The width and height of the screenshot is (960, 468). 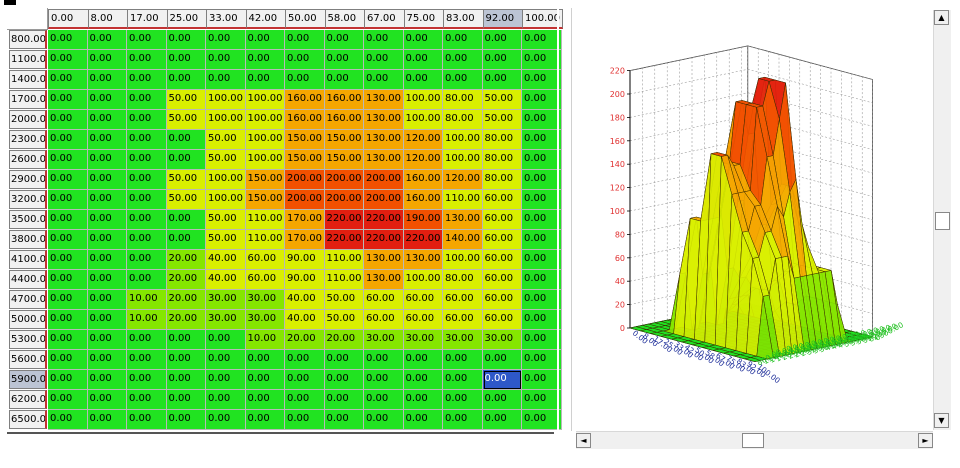 I want to click on table-cell: 220.00, so click(x=344, y=220).